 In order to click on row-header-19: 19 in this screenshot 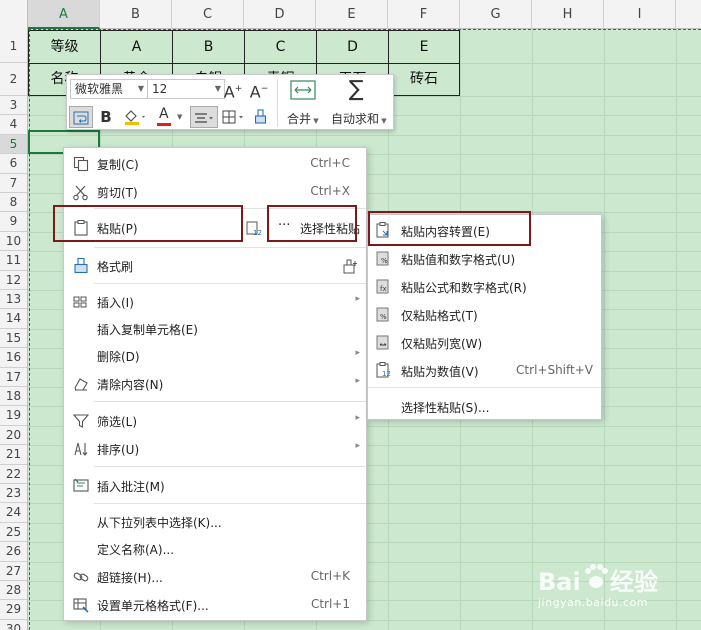, I will do `click(13, 416)`.